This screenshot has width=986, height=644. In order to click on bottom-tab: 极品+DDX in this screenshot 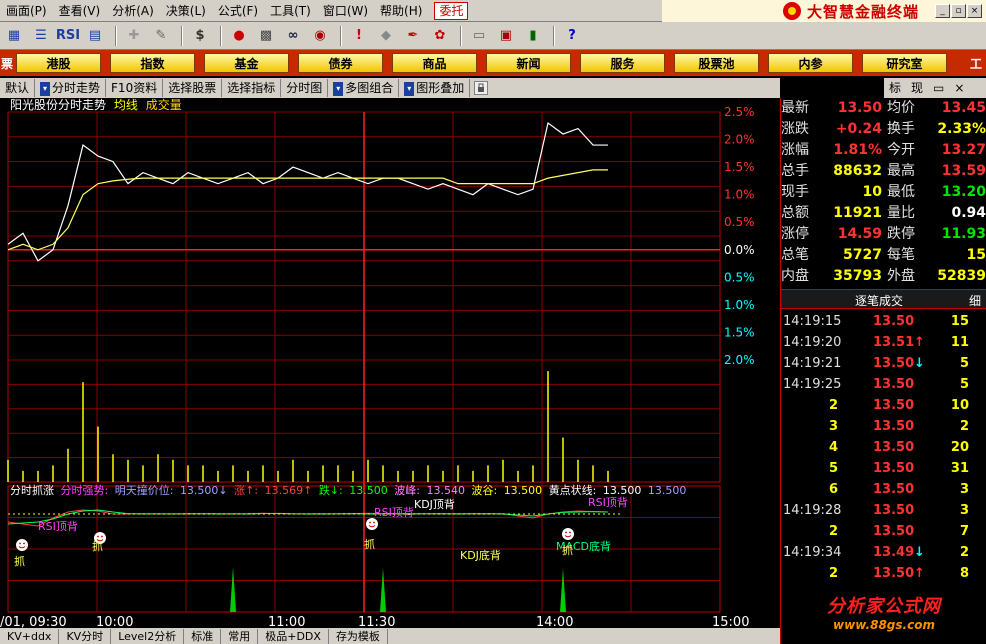, I will do `click(293, 636)`.